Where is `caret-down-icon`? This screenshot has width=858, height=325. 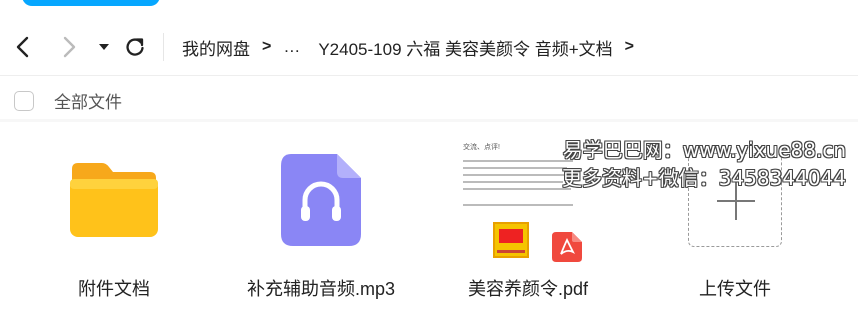
caret-down-icon is located at coordinates (104, 47).